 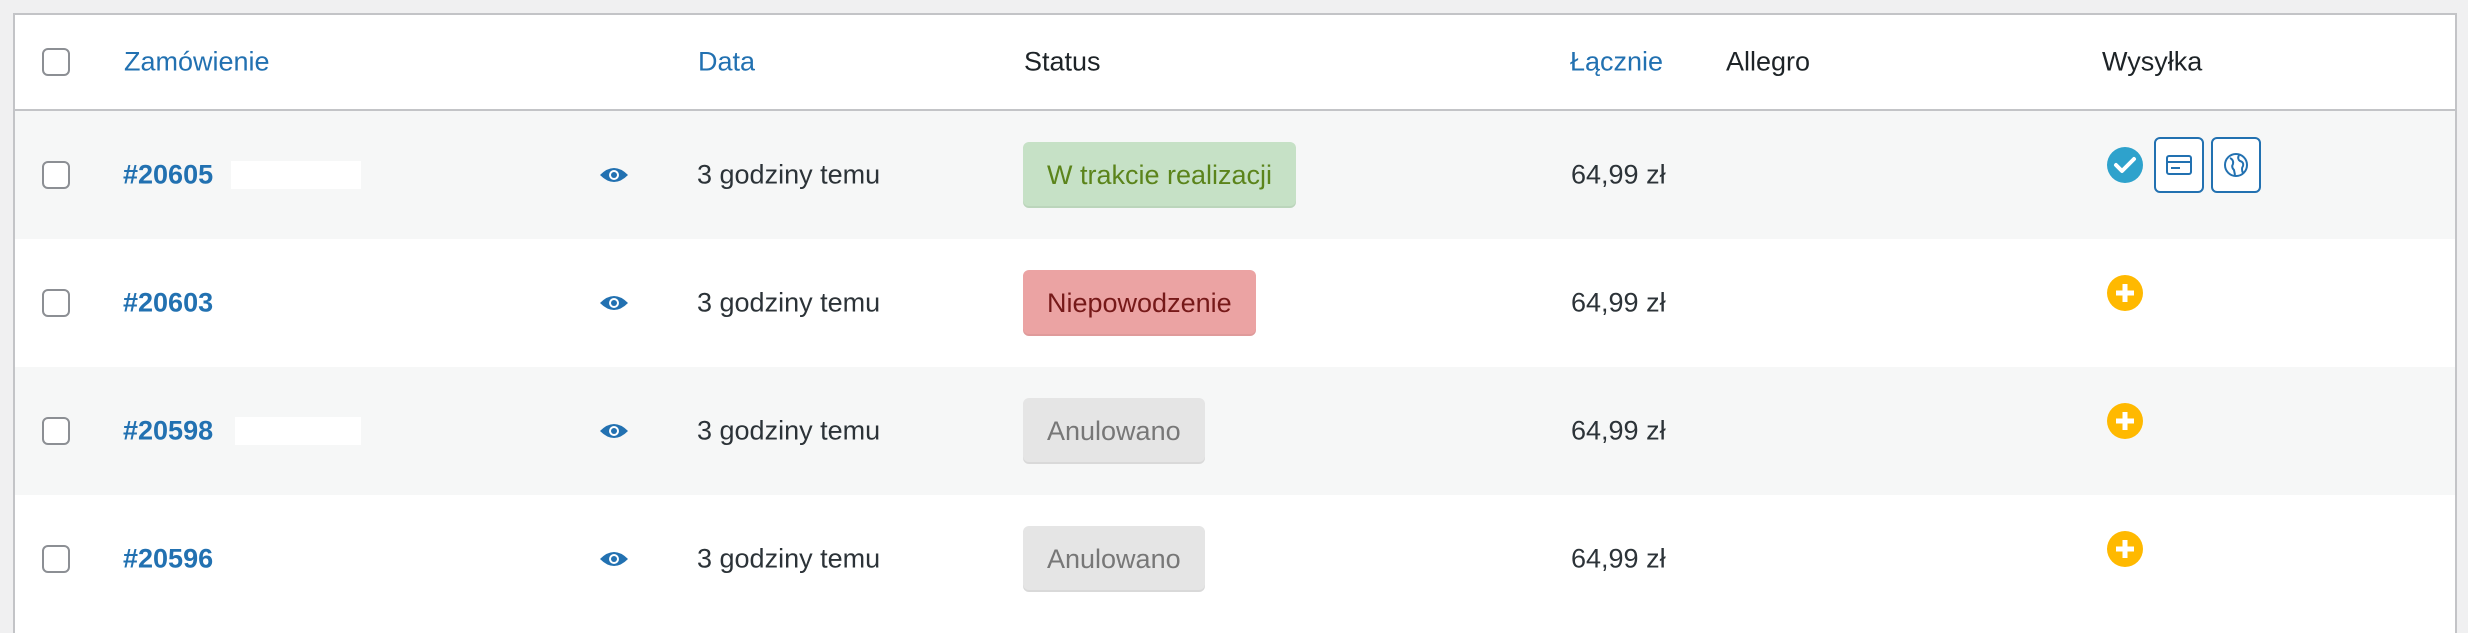 What do you see at coordinates (197, 62) in the screenshot?
I see `column-header-order: Zamówienie` at bounding box center [197, 62].